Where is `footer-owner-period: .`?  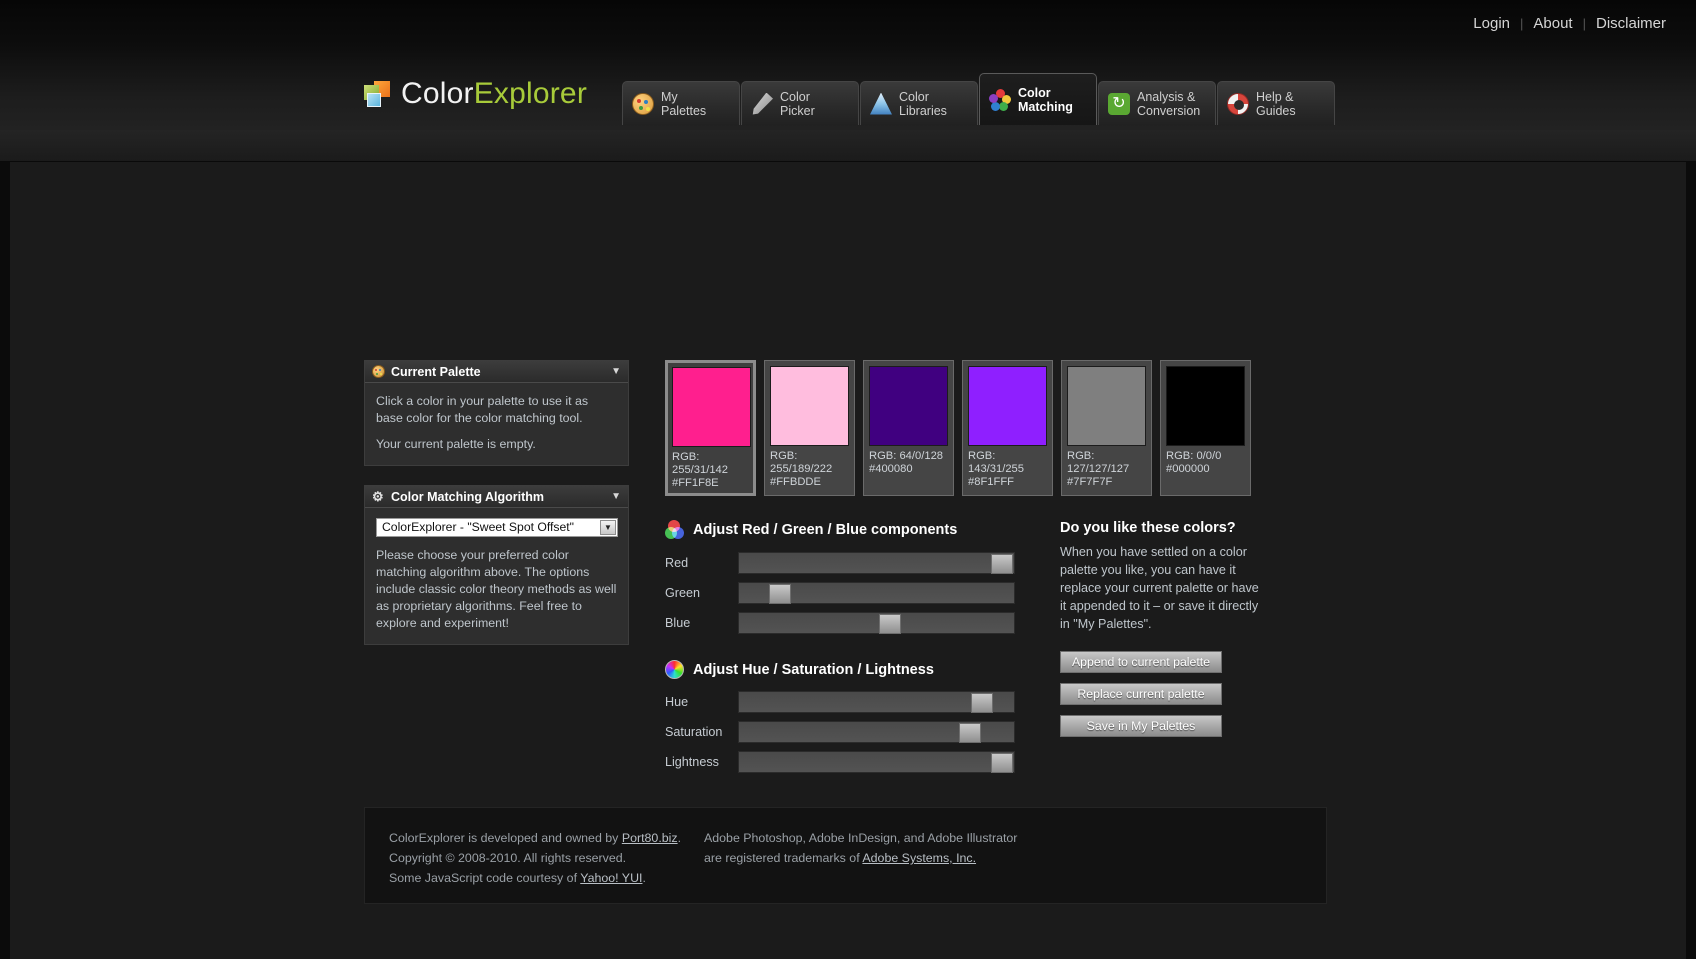 footer-owner-period: . is located at coordinates (679, 838).